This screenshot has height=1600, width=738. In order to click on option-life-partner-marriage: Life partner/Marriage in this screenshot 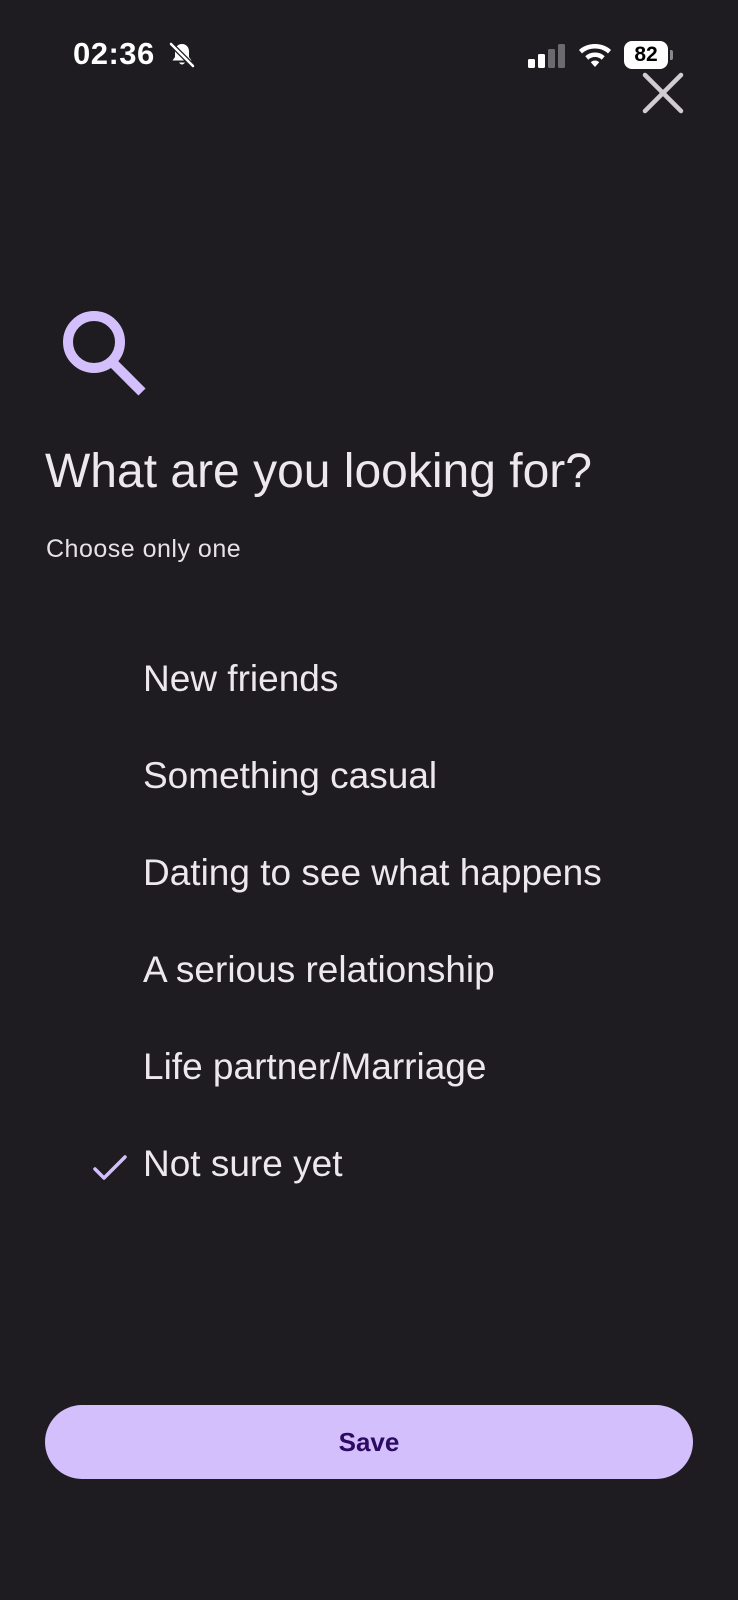, I will do `click(369, 1072)`.